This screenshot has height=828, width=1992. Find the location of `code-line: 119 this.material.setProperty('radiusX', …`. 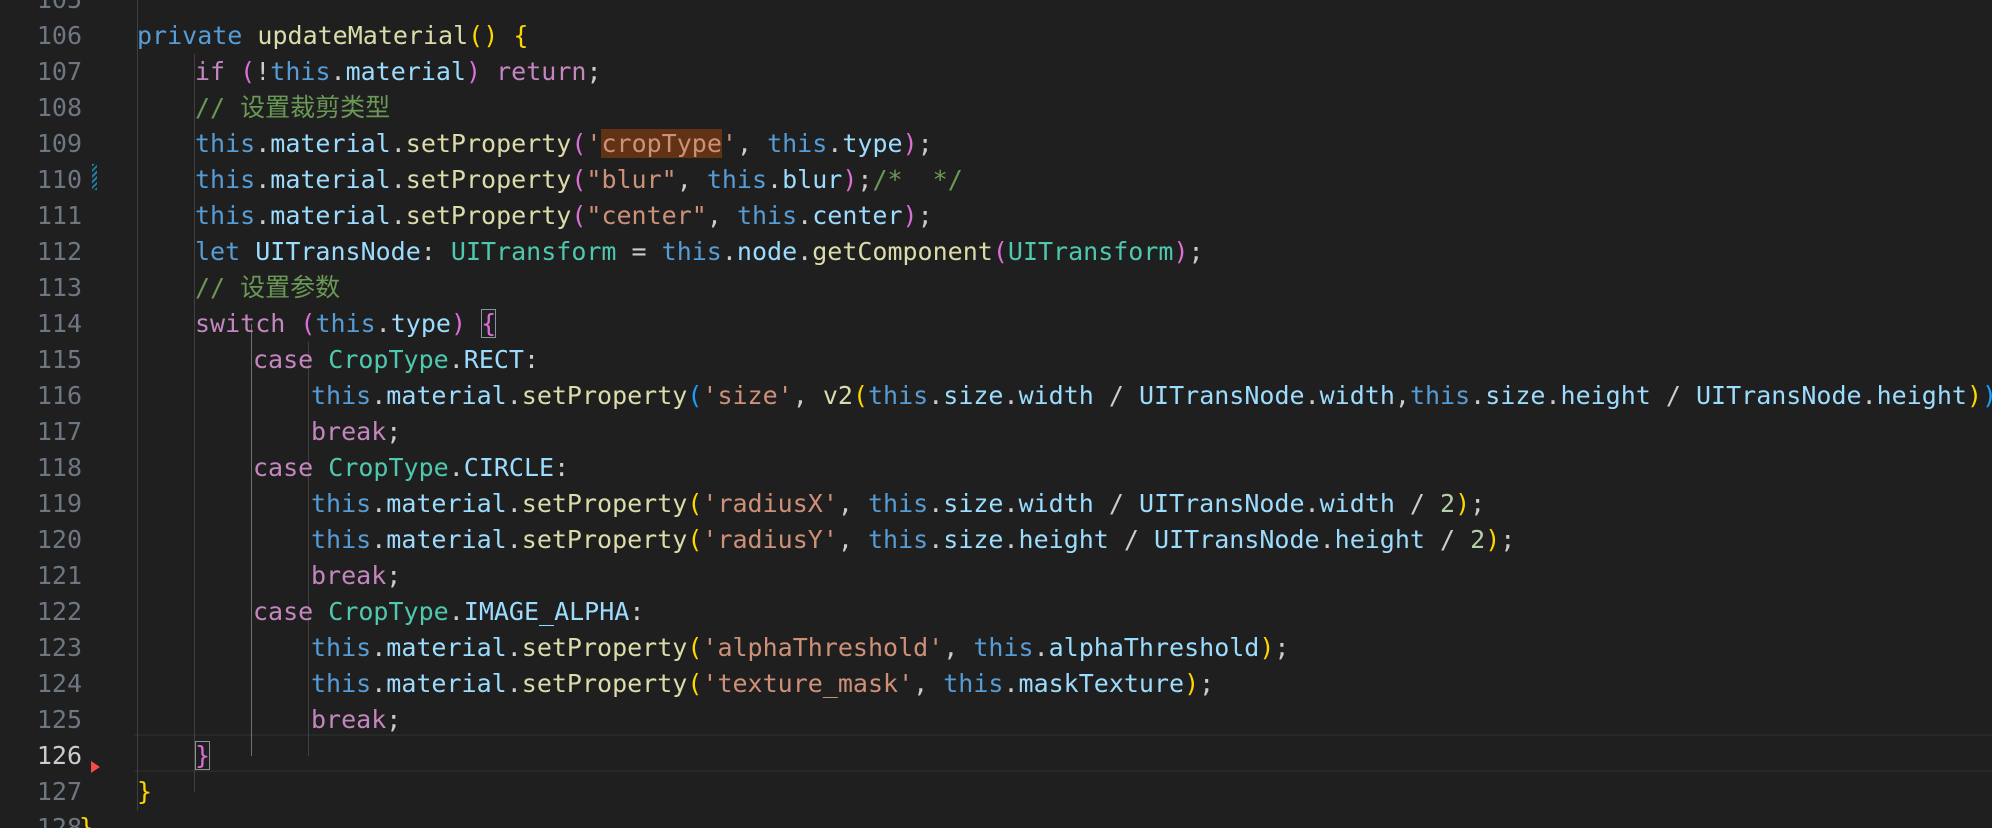

code-line: 119 this.material.setProperty('radiusX', … is located at coordinates (996, 504).